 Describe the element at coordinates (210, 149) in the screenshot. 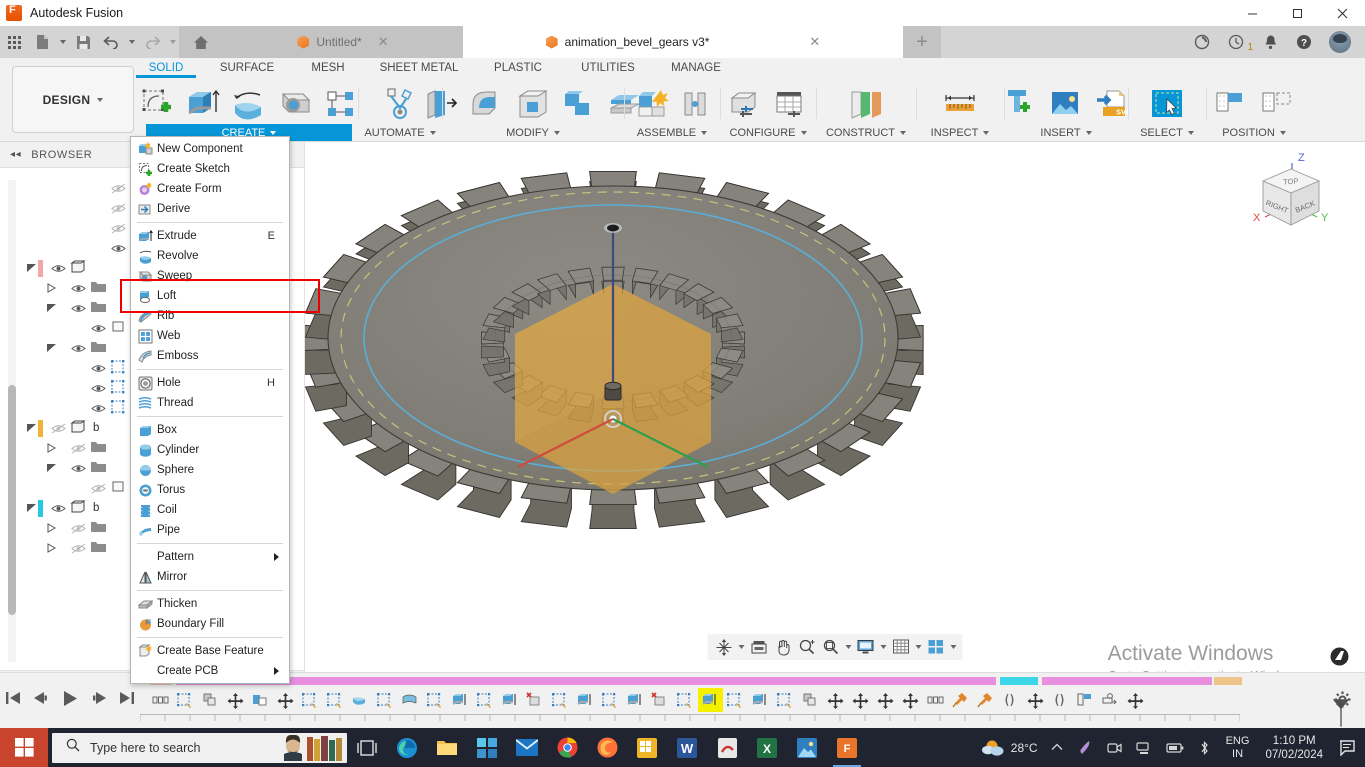

I see `menu-item-new-component: New Component` at that location.